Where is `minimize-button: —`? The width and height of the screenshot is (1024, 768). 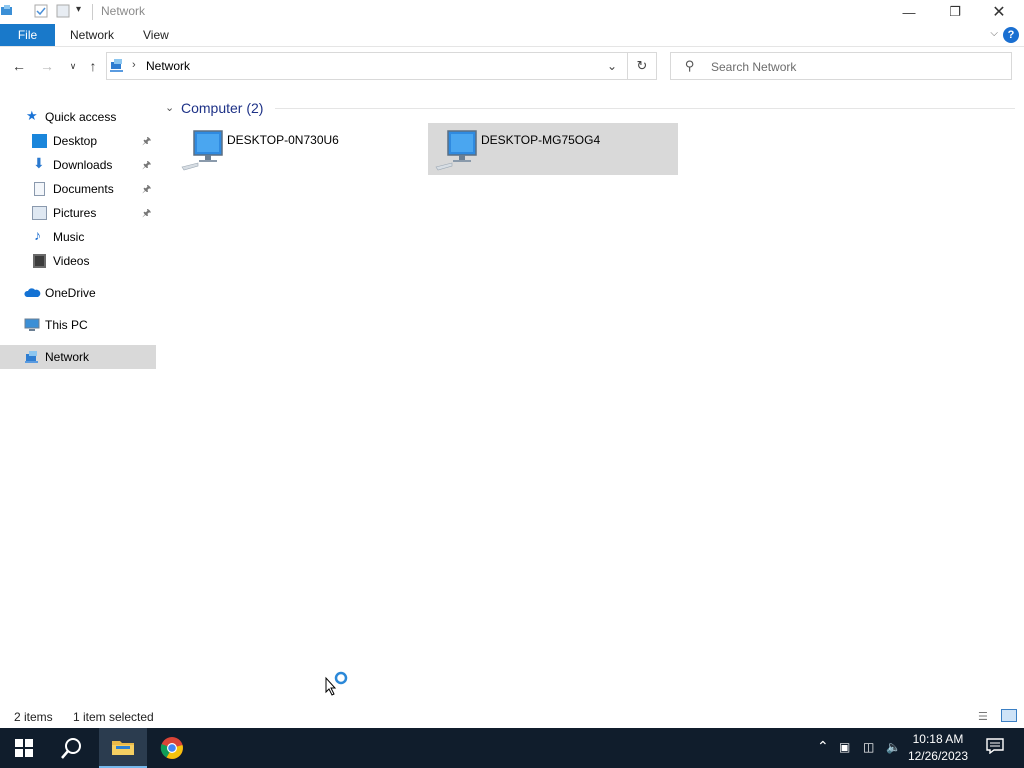 minimize-button: — is located at coordinates (909, 12).